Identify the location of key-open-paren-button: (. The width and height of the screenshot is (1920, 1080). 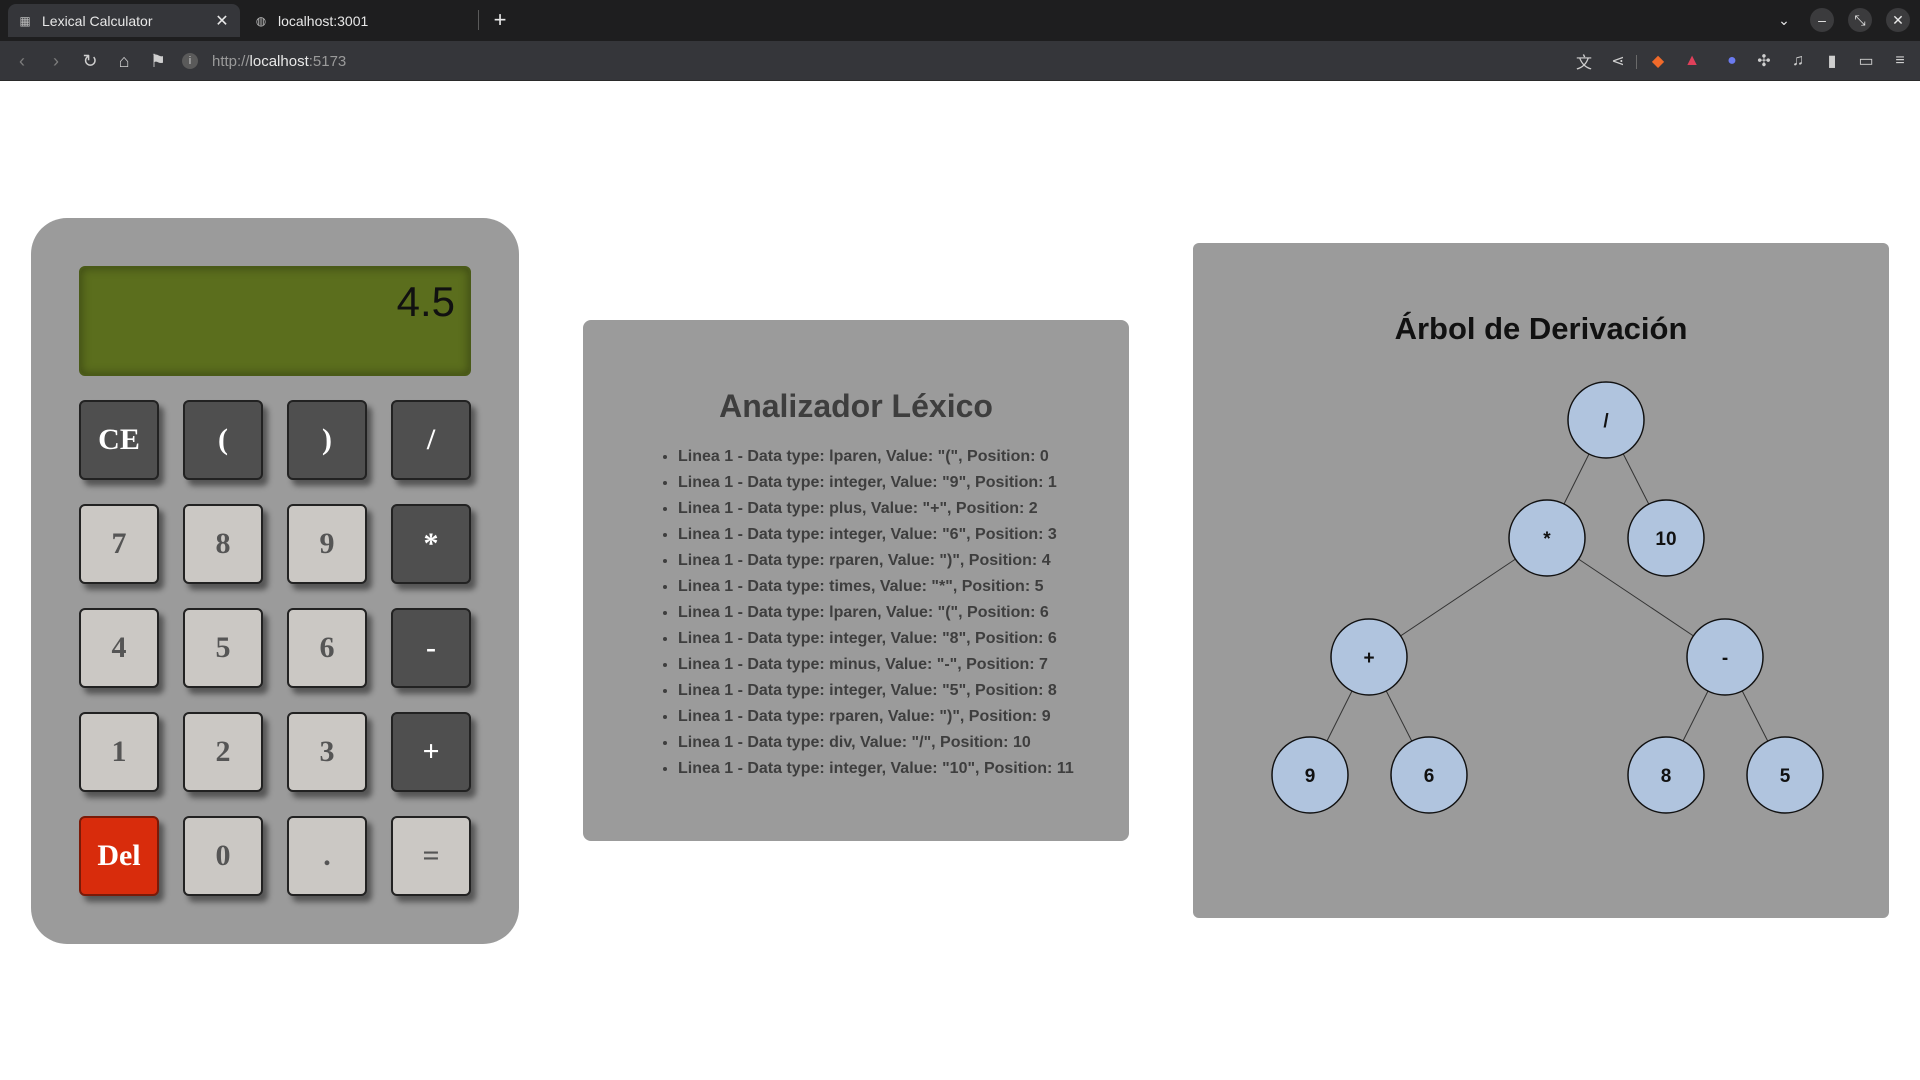
(223, 440).